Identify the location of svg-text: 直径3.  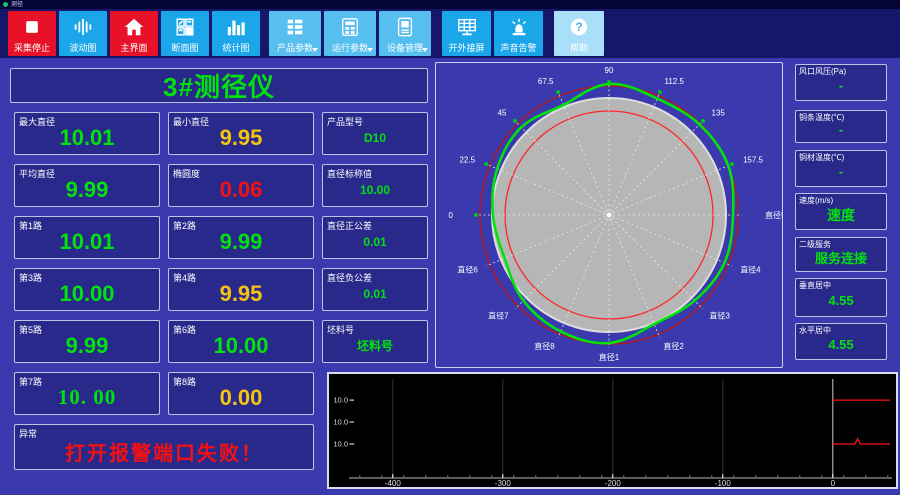
(719, 315).